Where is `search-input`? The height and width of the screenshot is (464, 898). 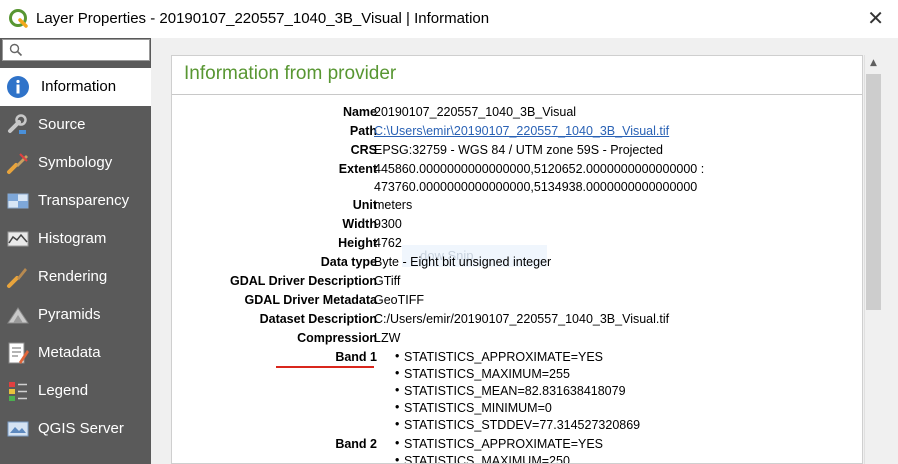 search-input is located at coordinates (84, 50).